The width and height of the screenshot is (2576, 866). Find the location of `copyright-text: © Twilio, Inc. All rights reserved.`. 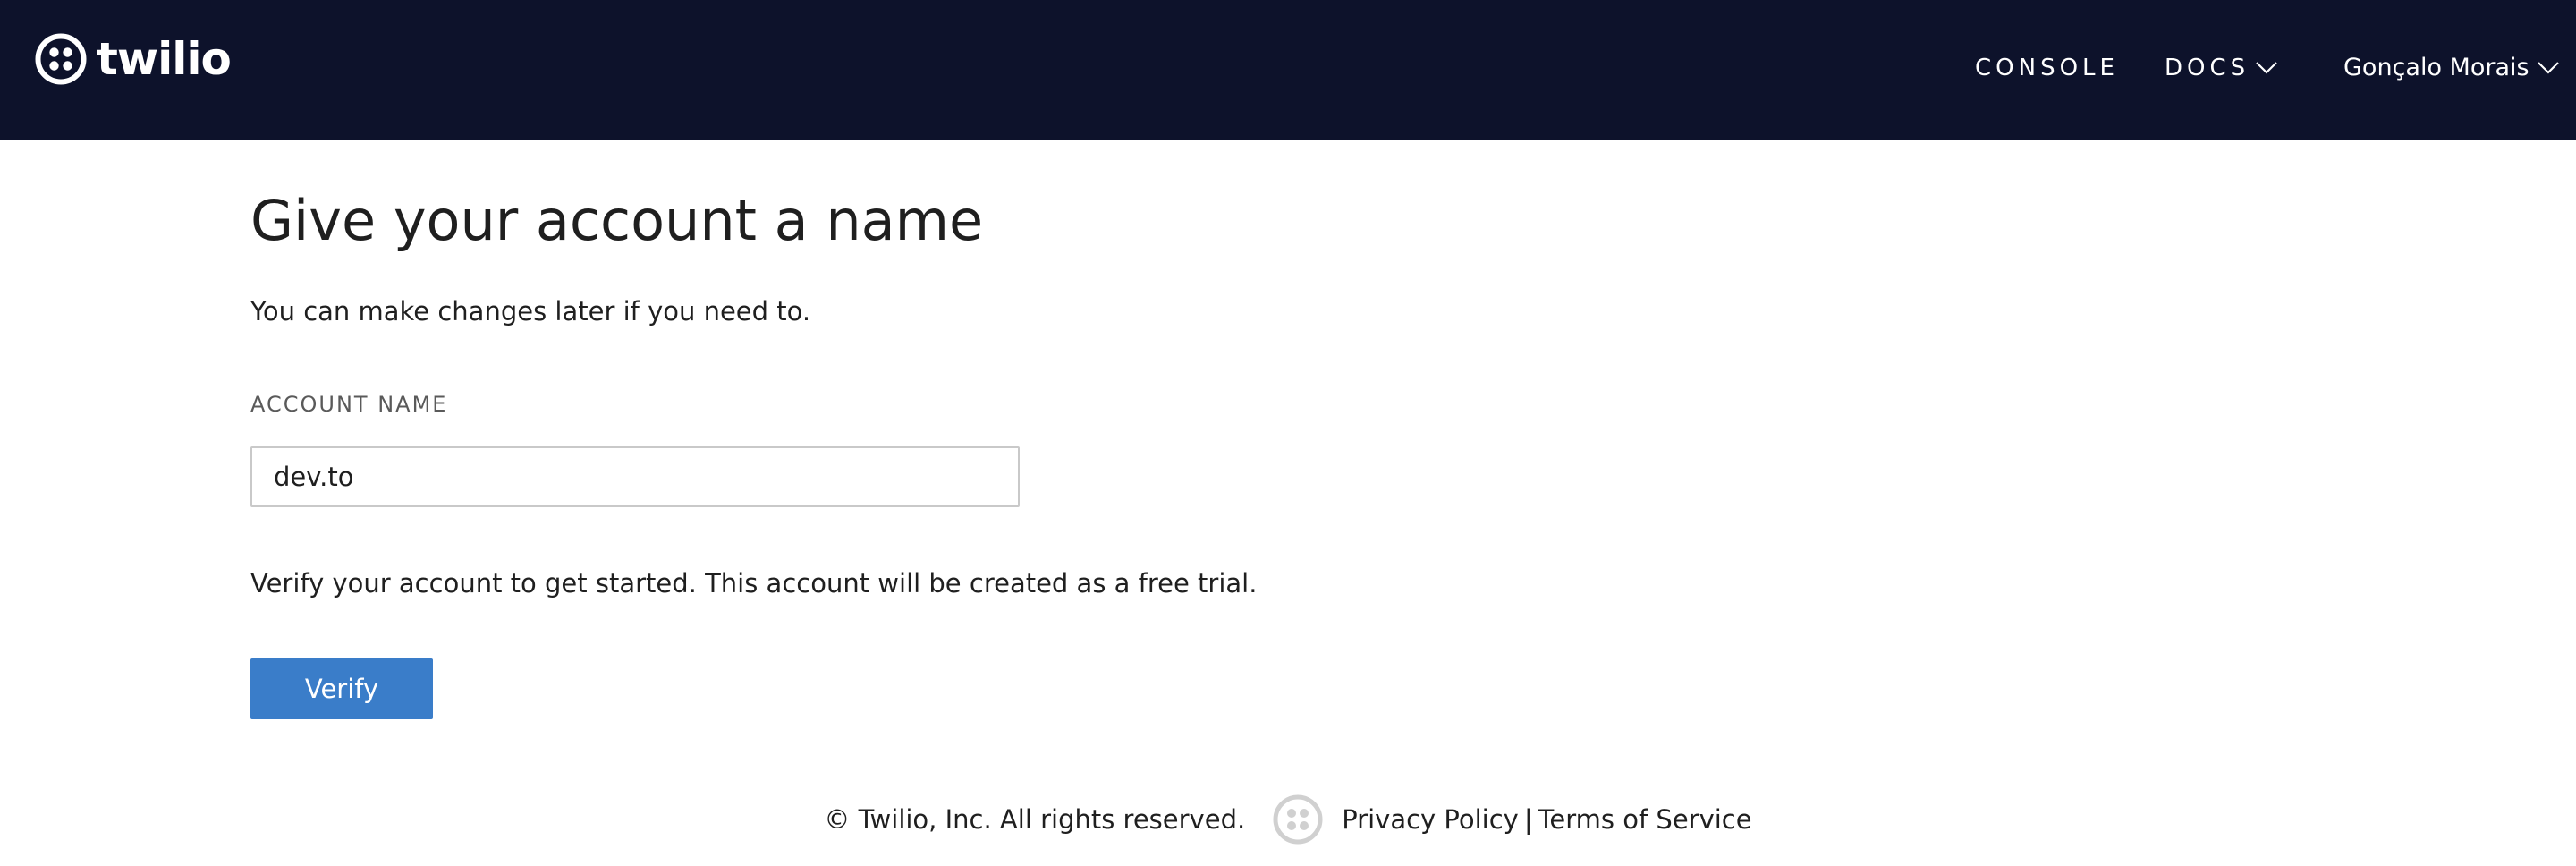

copyright-text: © Twilio, Inc. All rights reserved. is located at coordinates (1035, 819).